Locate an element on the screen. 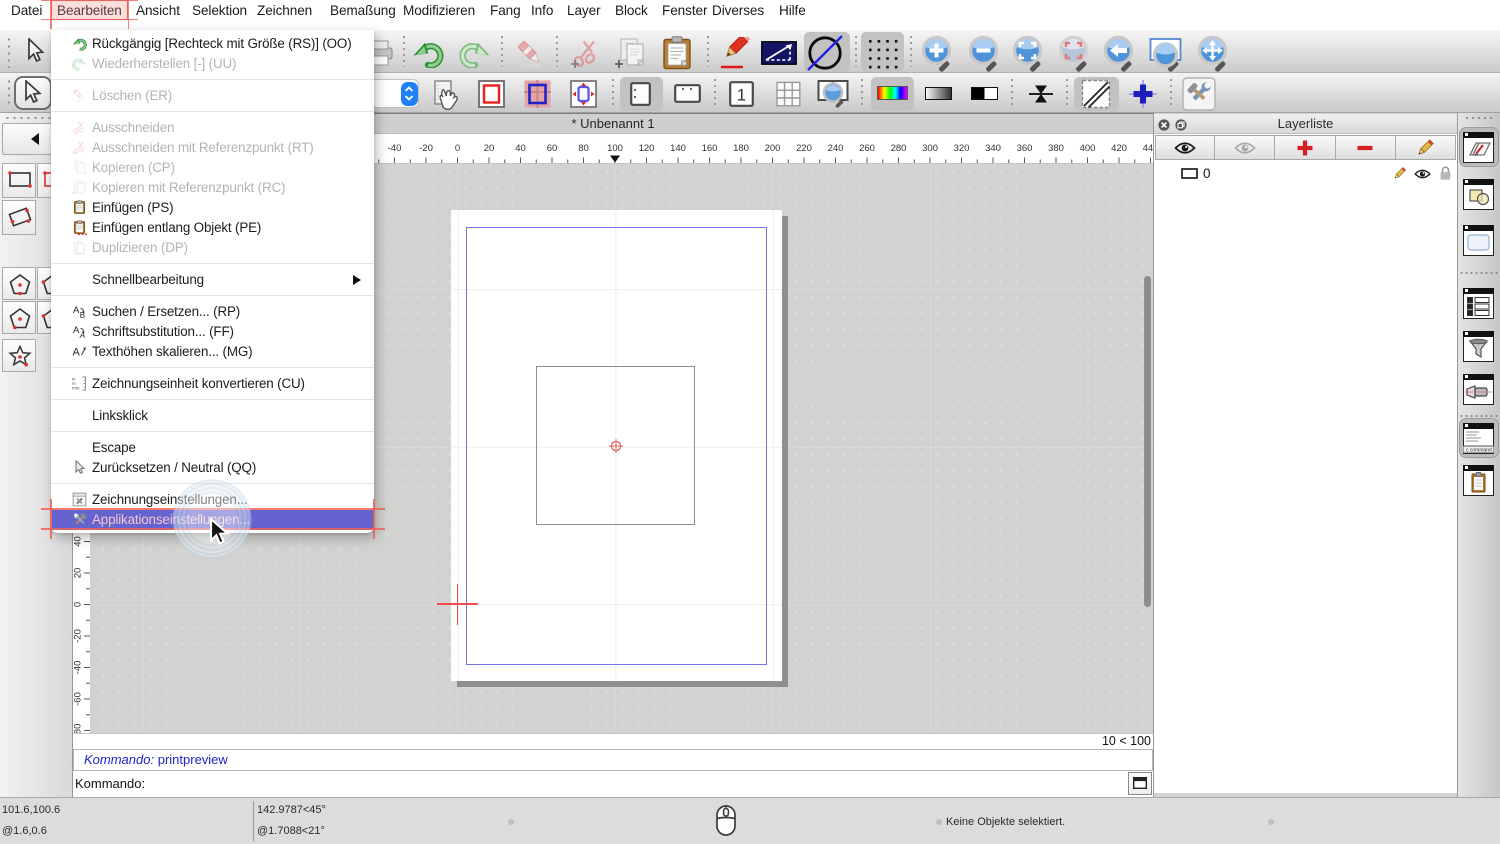  svg-text: 380 is located at coordinates (1056, 148).